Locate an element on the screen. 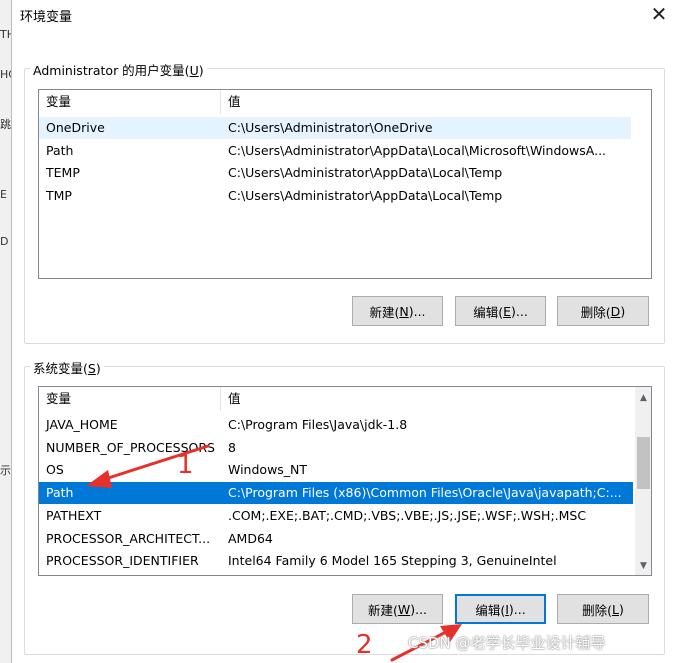  annotation-step-1: 1 is located at coordinates (185, 465).